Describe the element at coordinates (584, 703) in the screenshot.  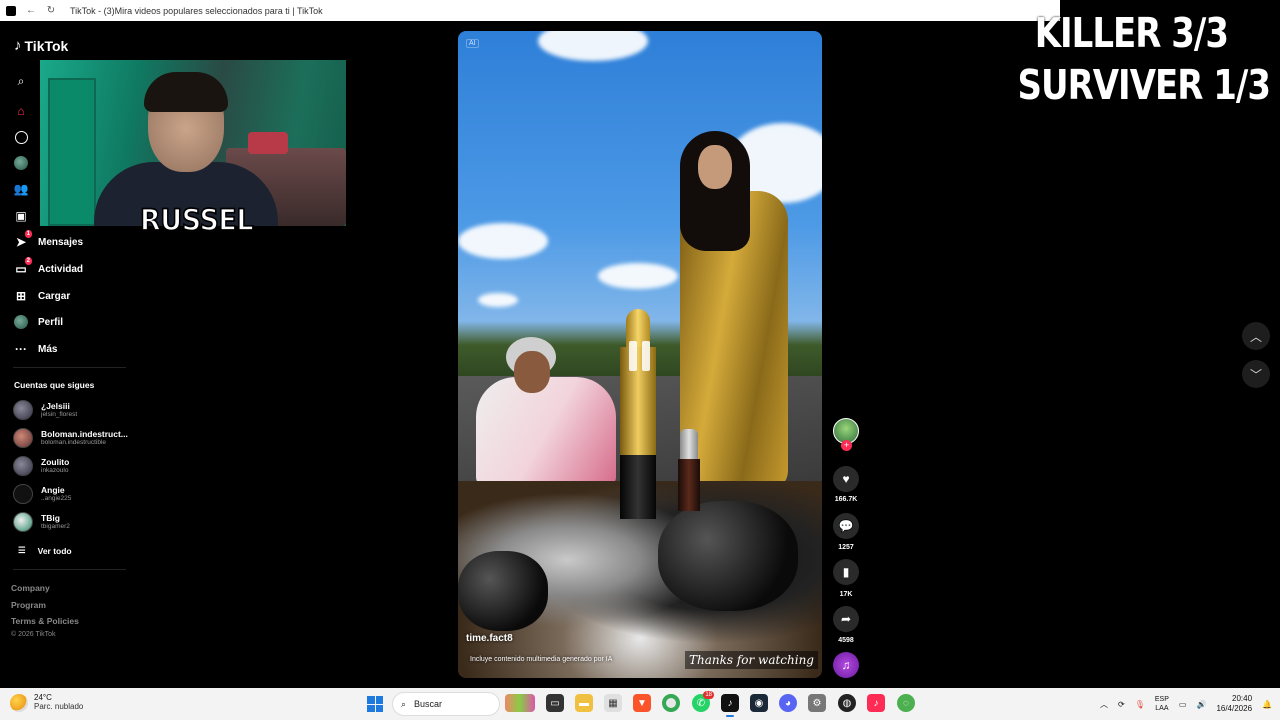
I see `file-explorer-icon: ▬` at that location.